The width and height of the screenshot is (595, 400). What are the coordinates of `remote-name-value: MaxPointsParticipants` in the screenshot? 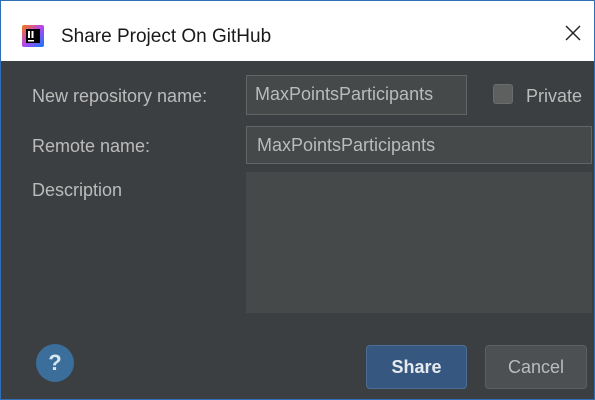 It's located at (346, 145).